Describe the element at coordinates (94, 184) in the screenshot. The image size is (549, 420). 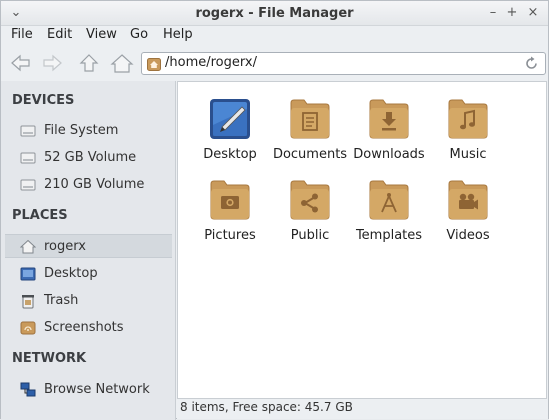
I see `sidebar-item-label: 210 GB Volume` at that location.